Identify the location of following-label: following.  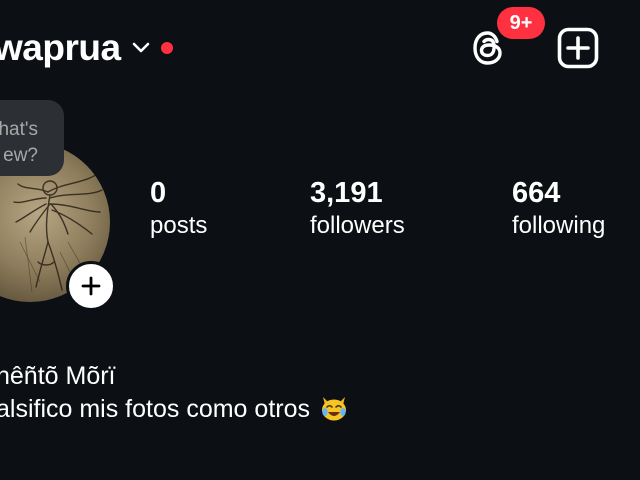
(559, 225).